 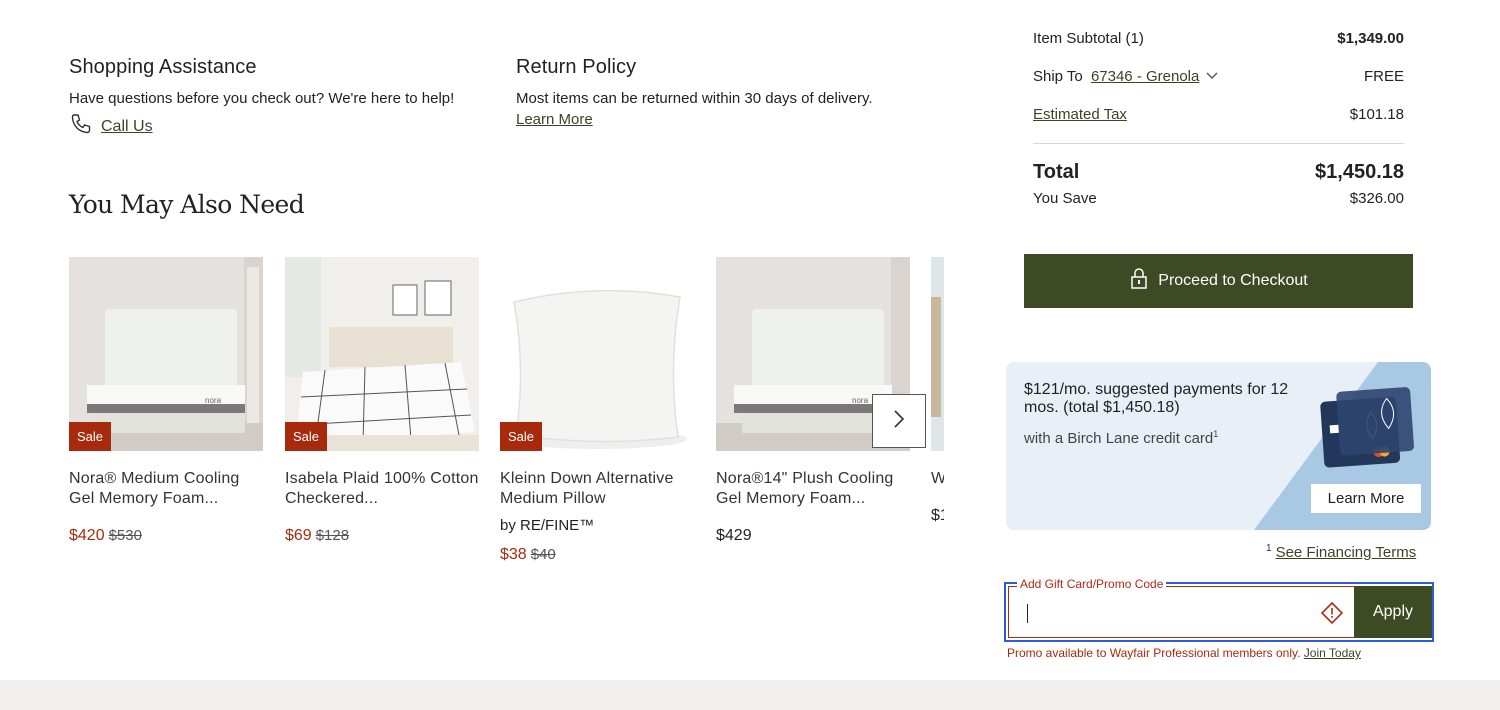 I want to click on call-us-link: Call Us, so click(x=127, y=127).